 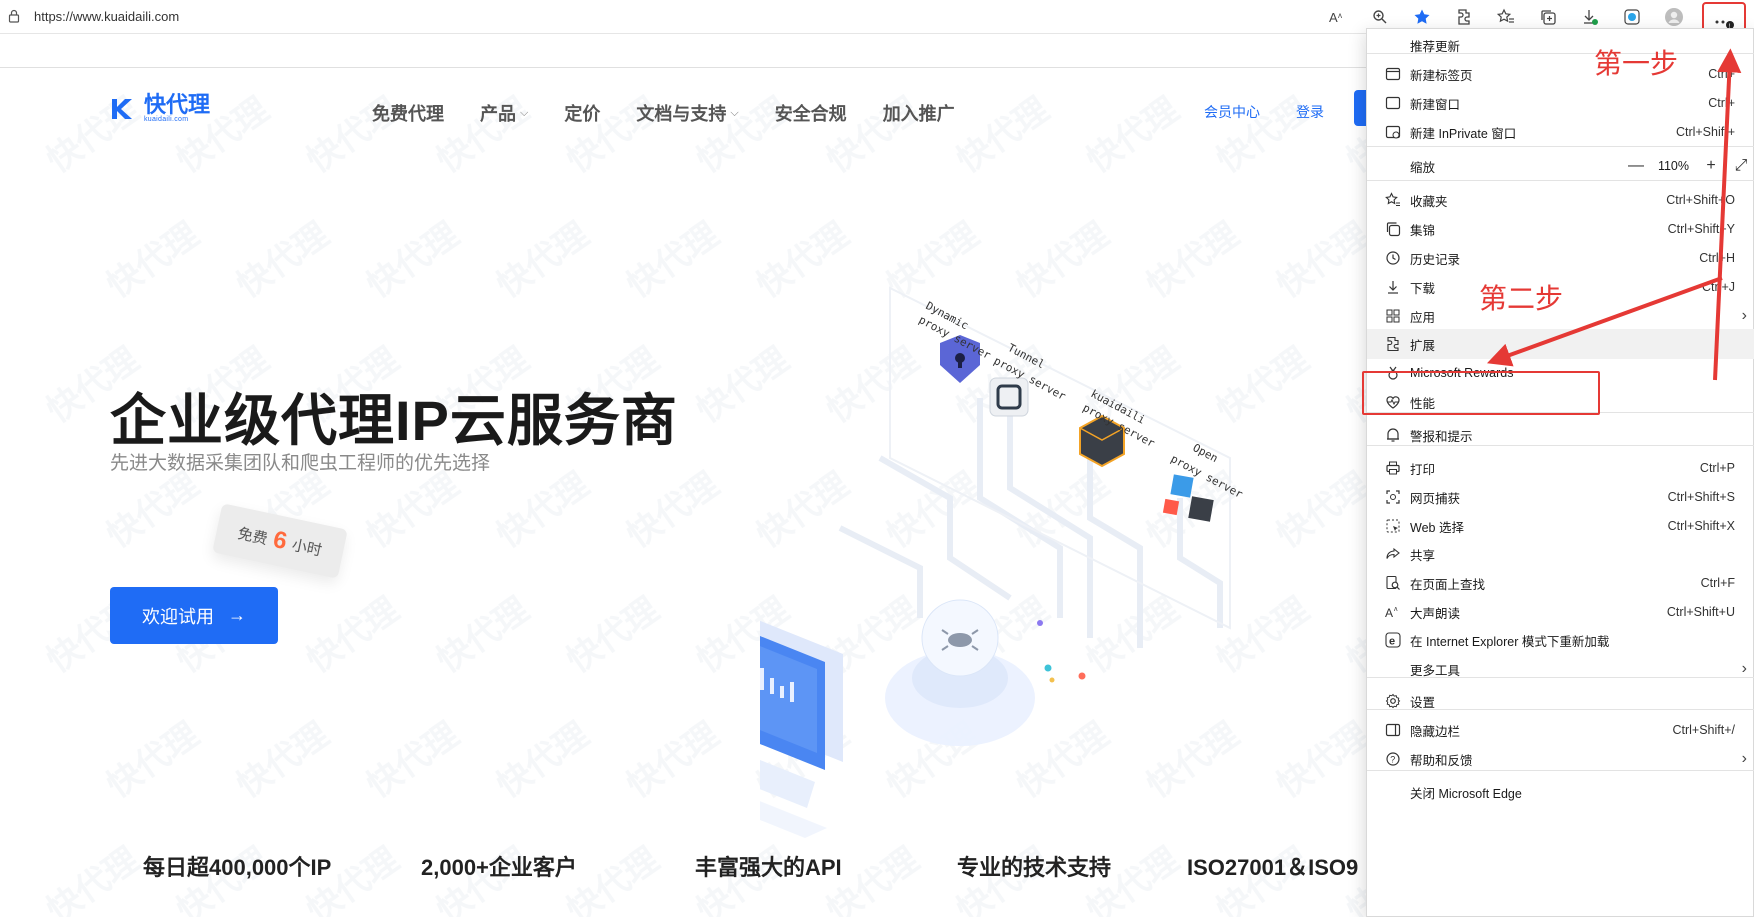 What do you see at coordinates (1560, 759) in the screenshot?
I see `menu-item: ? 帮助和反馈 ›` at bounding box center [1560, 759].